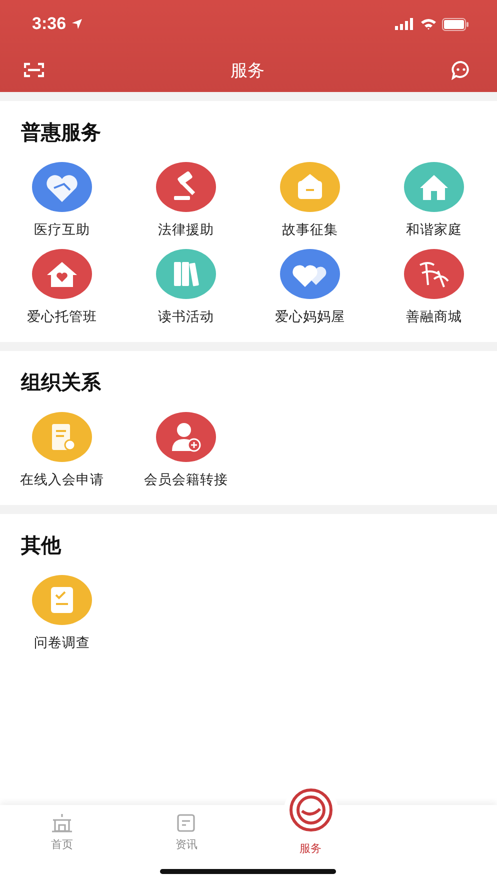 The image size is (497, 883). What do you see at coordinates (434, 200) in the screenshot?
I see `service-item: 和谐家庭` at bounding box center [434, 200].